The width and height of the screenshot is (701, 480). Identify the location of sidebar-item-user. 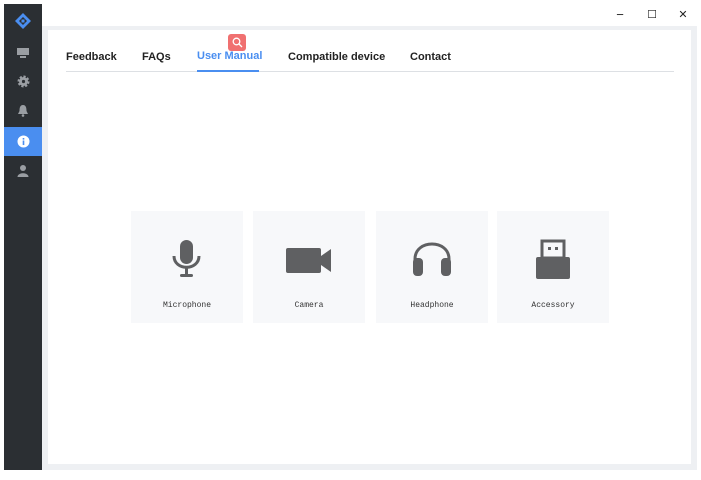
(23, 170).